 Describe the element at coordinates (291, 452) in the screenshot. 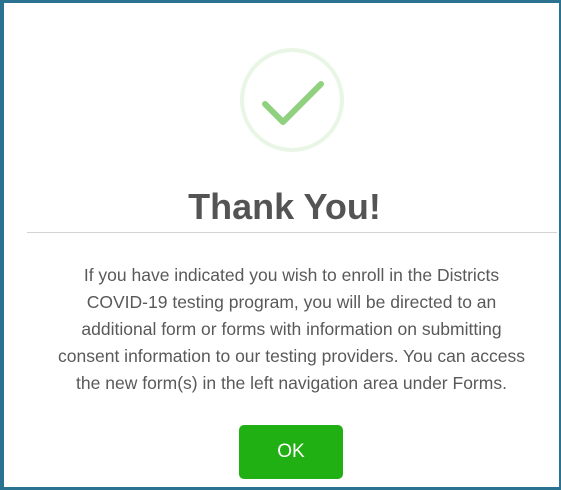

I see `ok-button: OK` at that location.